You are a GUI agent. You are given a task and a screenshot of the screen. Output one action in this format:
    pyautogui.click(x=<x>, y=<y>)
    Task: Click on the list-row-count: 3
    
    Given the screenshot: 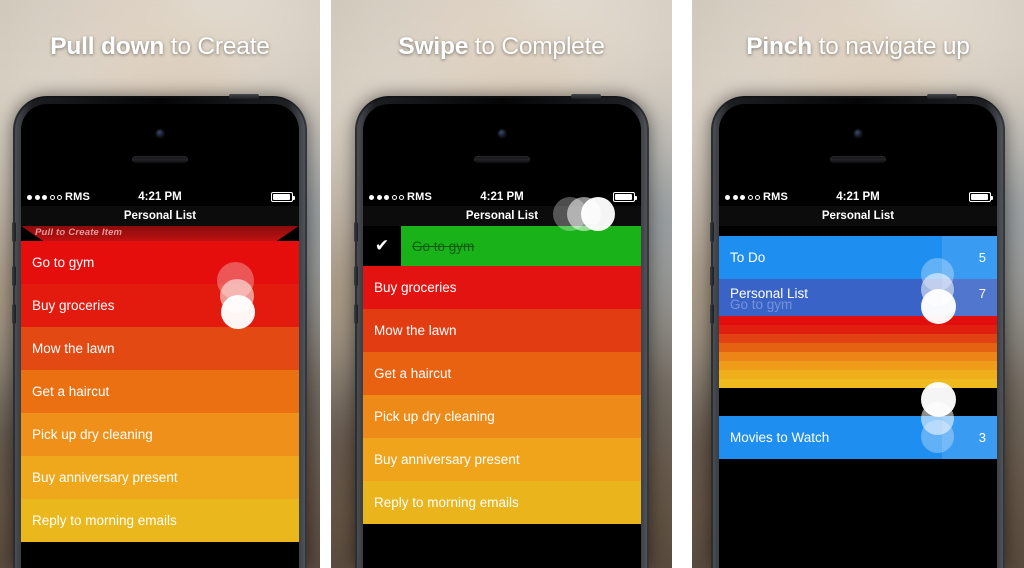 What is the action you would take?
    pyautogui.click(x=982, y=437)
    